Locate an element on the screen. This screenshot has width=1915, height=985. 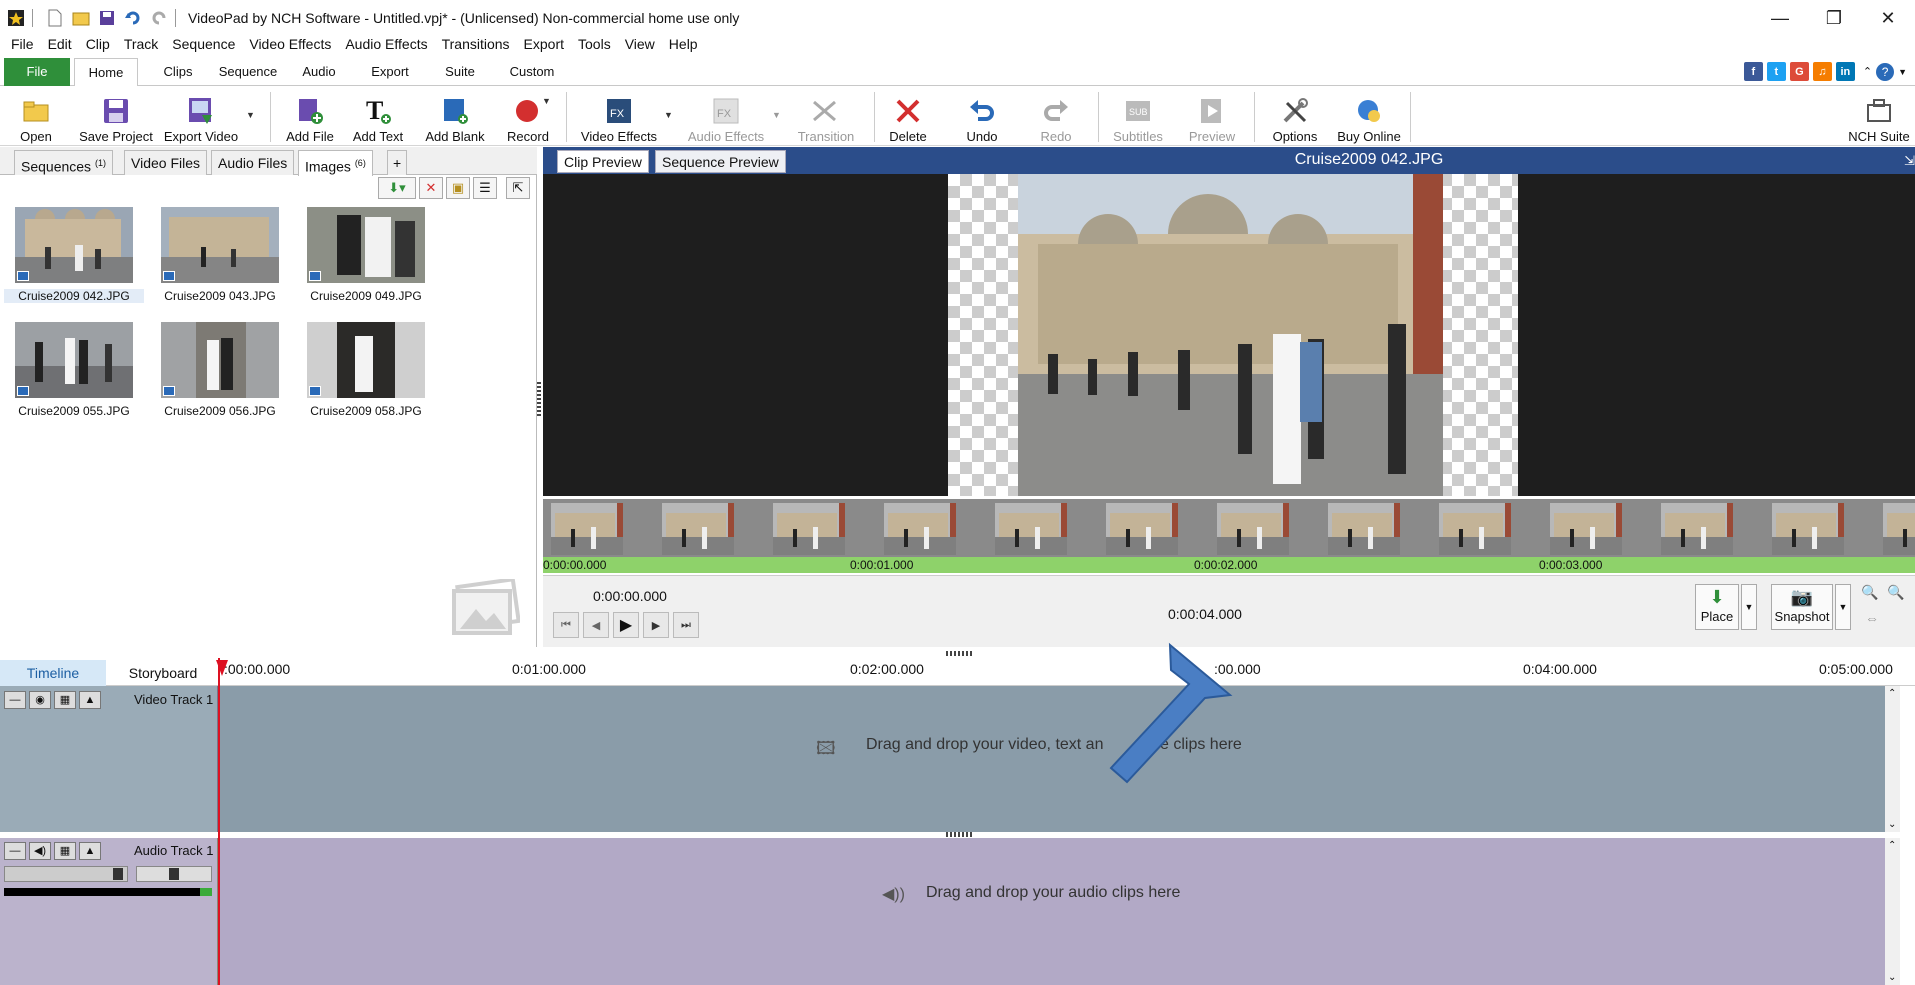
menu-export: Export is located at coordinates (544, 44).